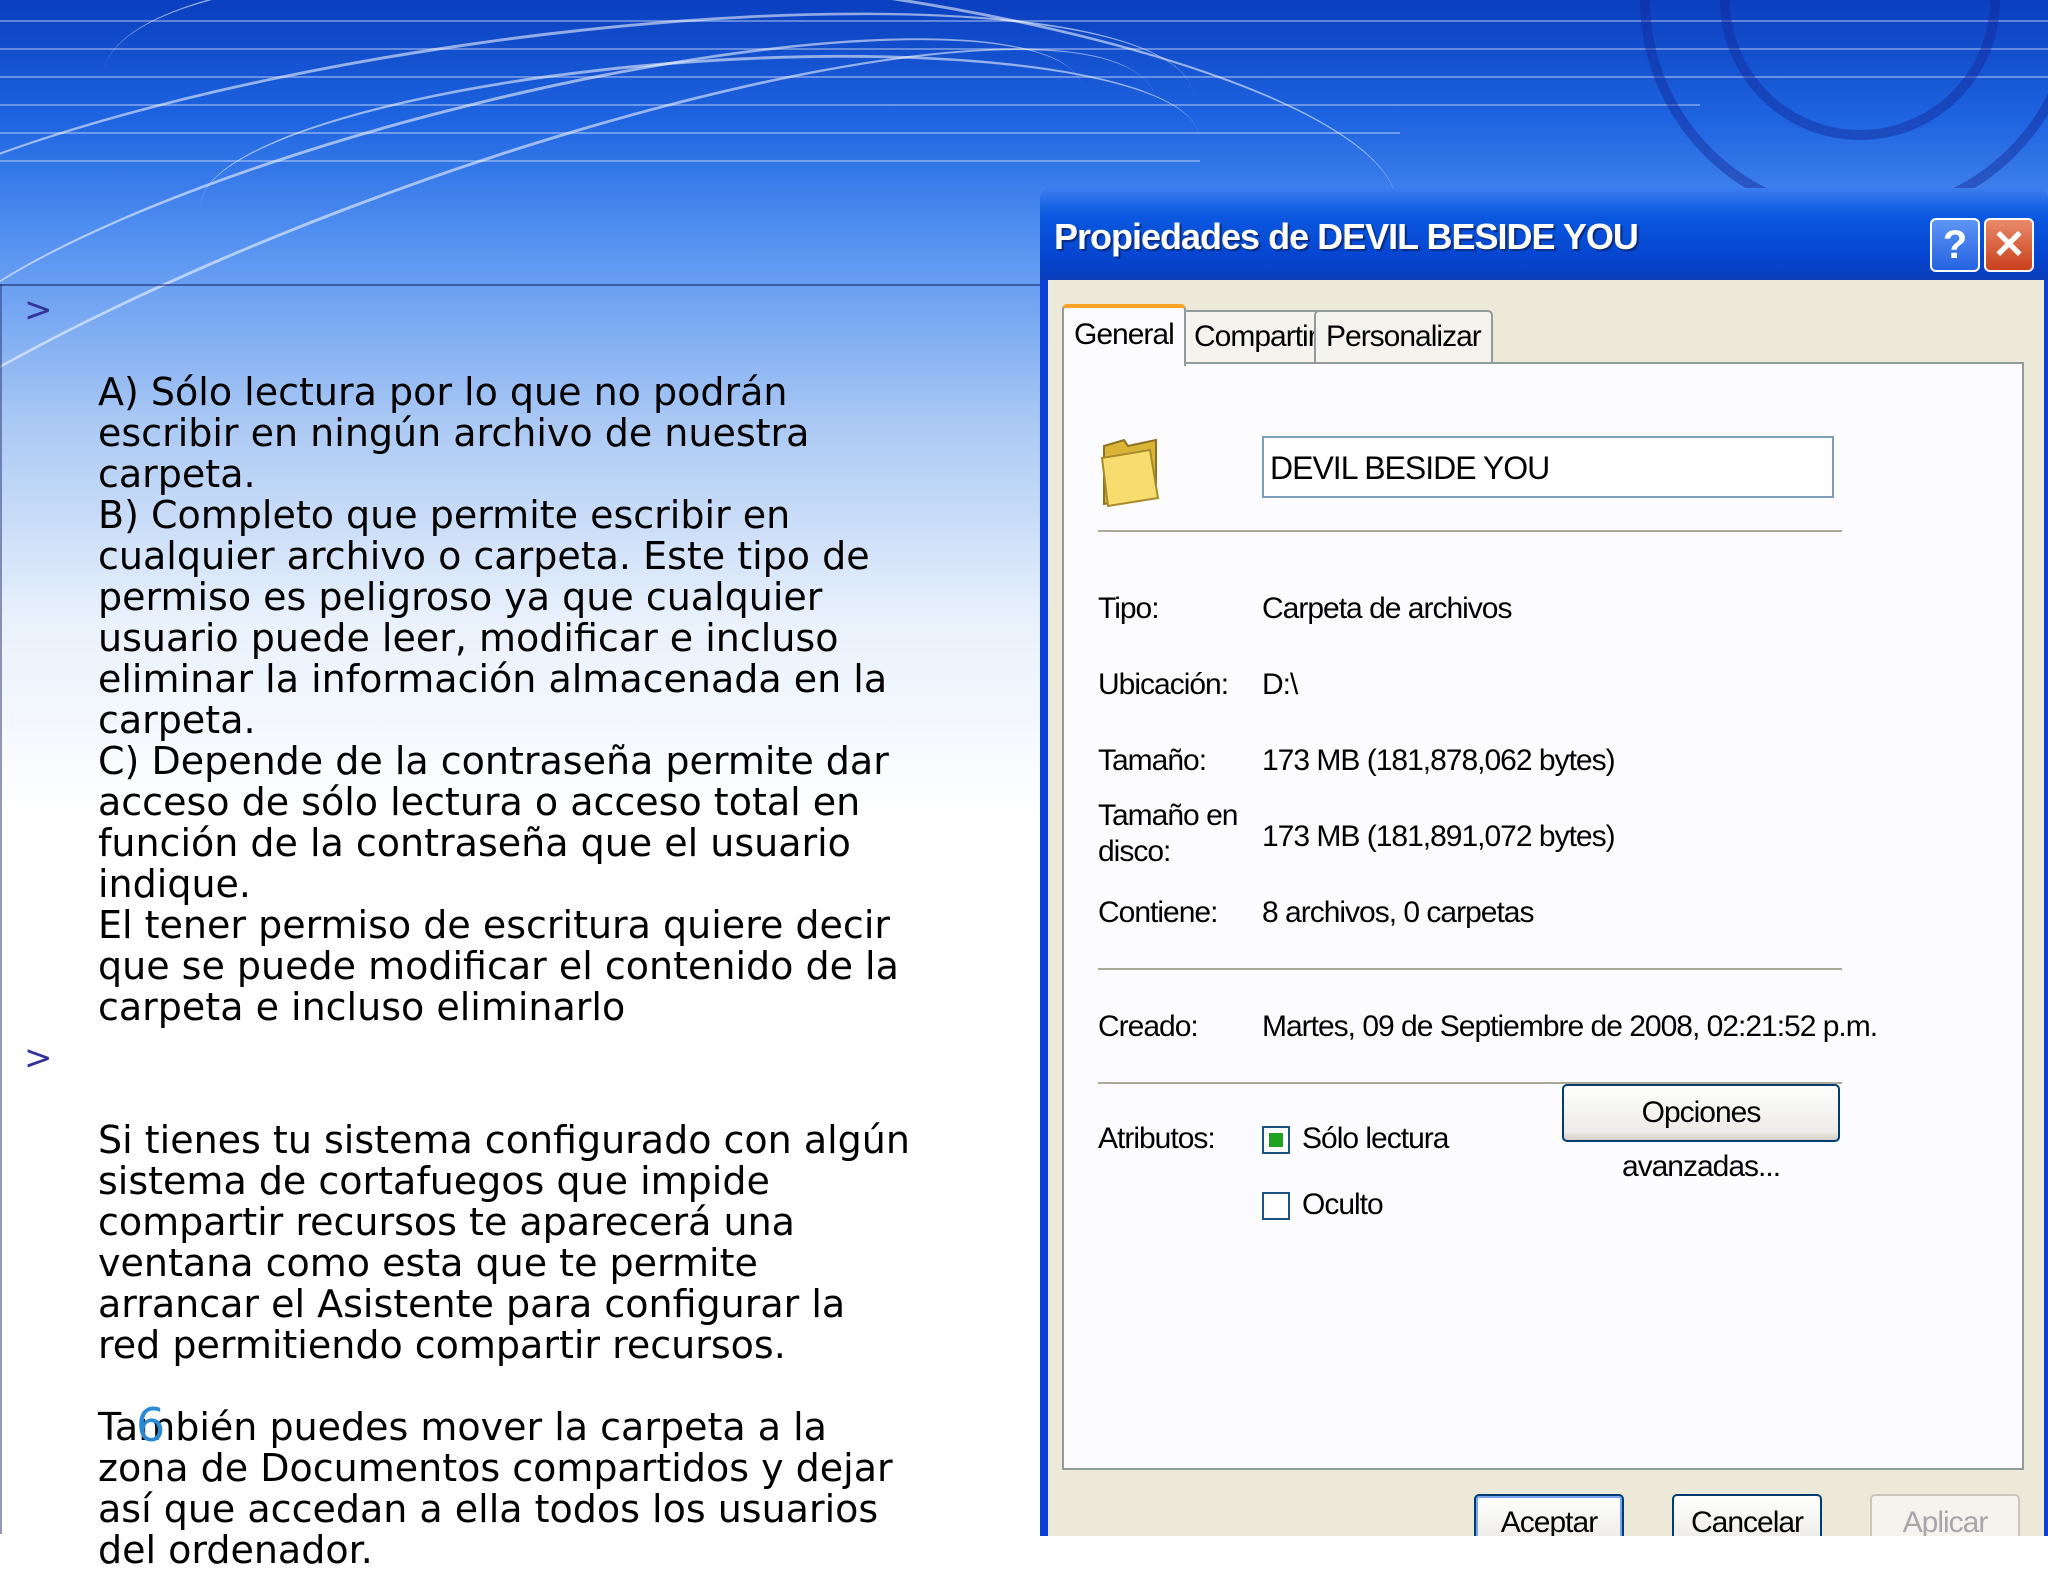 This screenshot has width=2048, height=1572. Describe the element at coordinates (1124, 335) in the screenshot. I see `tab-general: General` at that location.